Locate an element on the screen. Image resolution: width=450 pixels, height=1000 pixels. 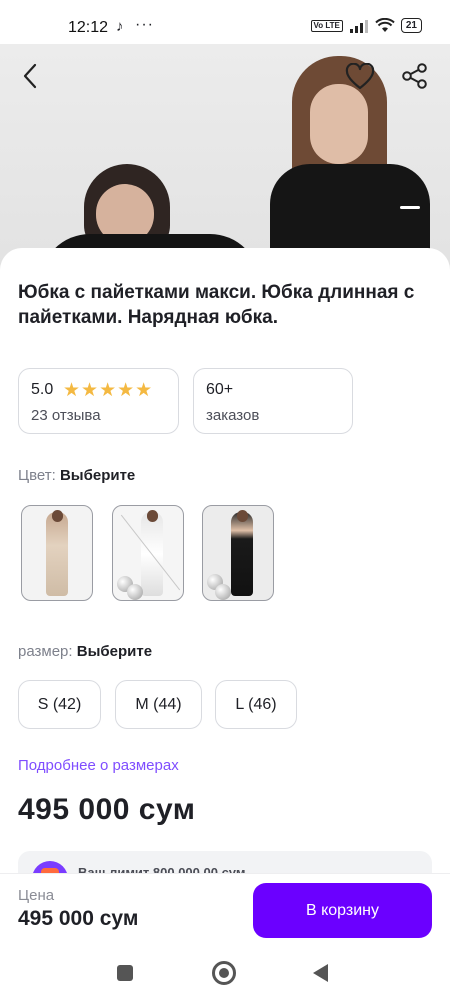
color-swatch-gold is located at coordinates (57, 553).